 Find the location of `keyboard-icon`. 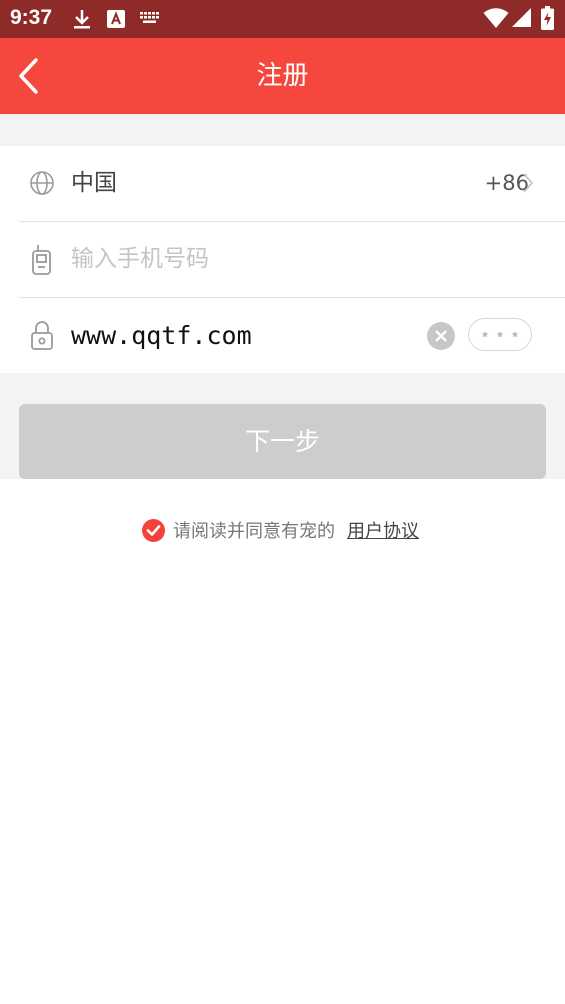

keyboard-icon is located at coordinates (149, 17).